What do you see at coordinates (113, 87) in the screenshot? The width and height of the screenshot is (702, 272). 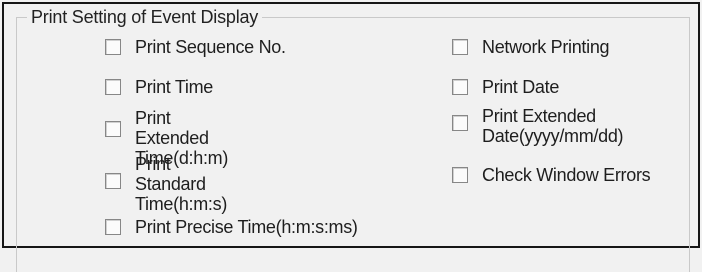 I see `print-time-checkbox` at bounding box center [113, 87].